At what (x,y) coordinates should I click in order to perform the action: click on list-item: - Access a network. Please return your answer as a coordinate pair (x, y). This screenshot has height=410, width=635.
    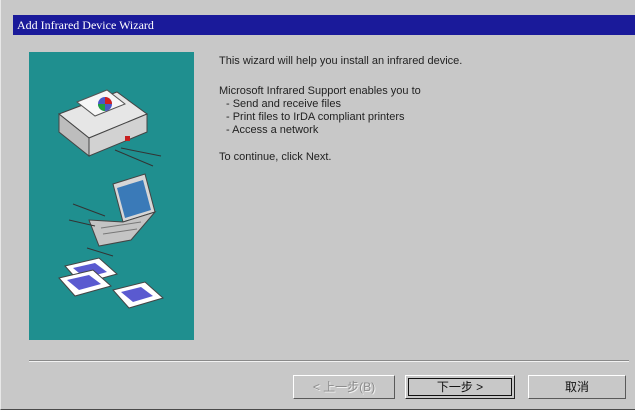
    Looking at the image, I should click on (272, 130).